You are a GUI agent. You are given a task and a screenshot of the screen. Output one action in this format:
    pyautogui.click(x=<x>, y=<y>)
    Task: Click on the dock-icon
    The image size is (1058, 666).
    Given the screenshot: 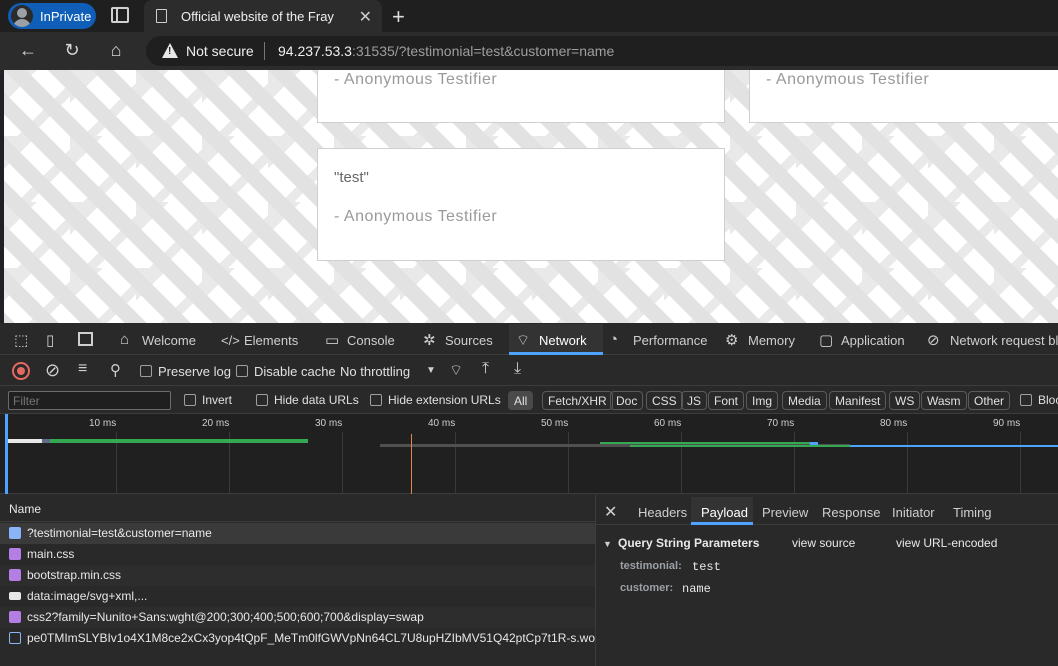 What is the action you would take?
    pyautogui.click(x=85, y=339)
    